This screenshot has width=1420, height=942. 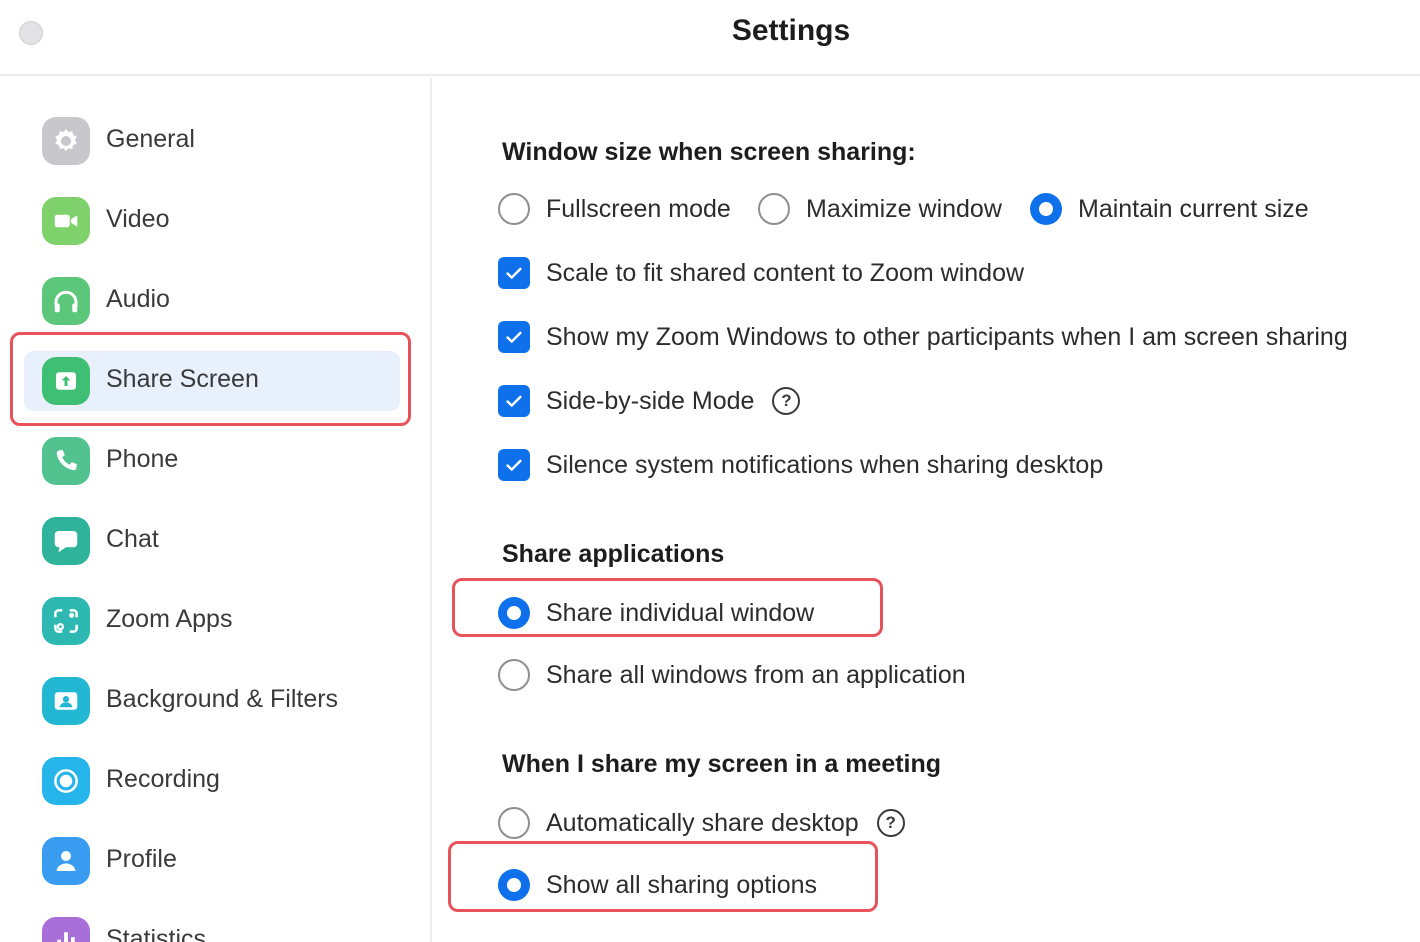 What do you see at coordinates (66, 701) in the screenshot?
I see `background-image-icon` at bounding box center [66, 701].